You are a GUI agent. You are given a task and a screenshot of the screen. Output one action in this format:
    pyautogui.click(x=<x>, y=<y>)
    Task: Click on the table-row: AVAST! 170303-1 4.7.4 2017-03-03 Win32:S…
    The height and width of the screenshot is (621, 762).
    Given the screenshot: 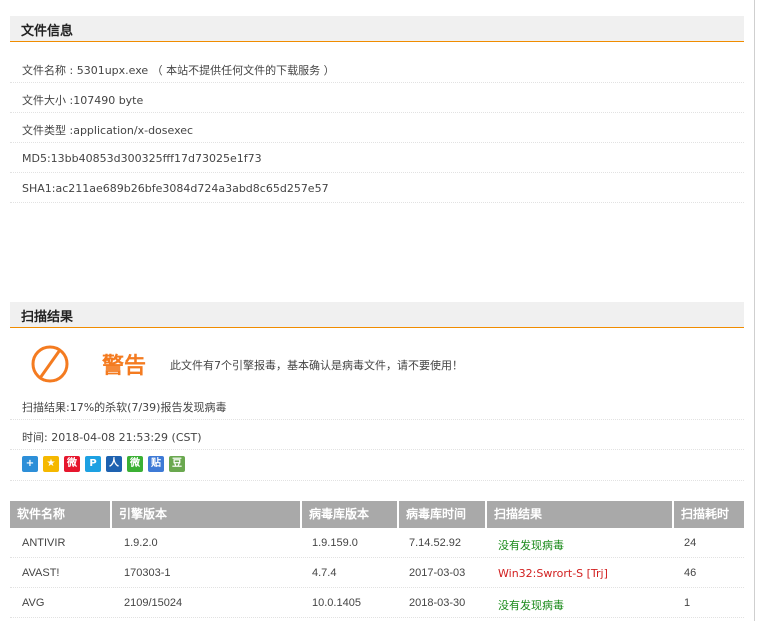 What is the action you would take?
    pyautogui.click(x=377, y=573)
    